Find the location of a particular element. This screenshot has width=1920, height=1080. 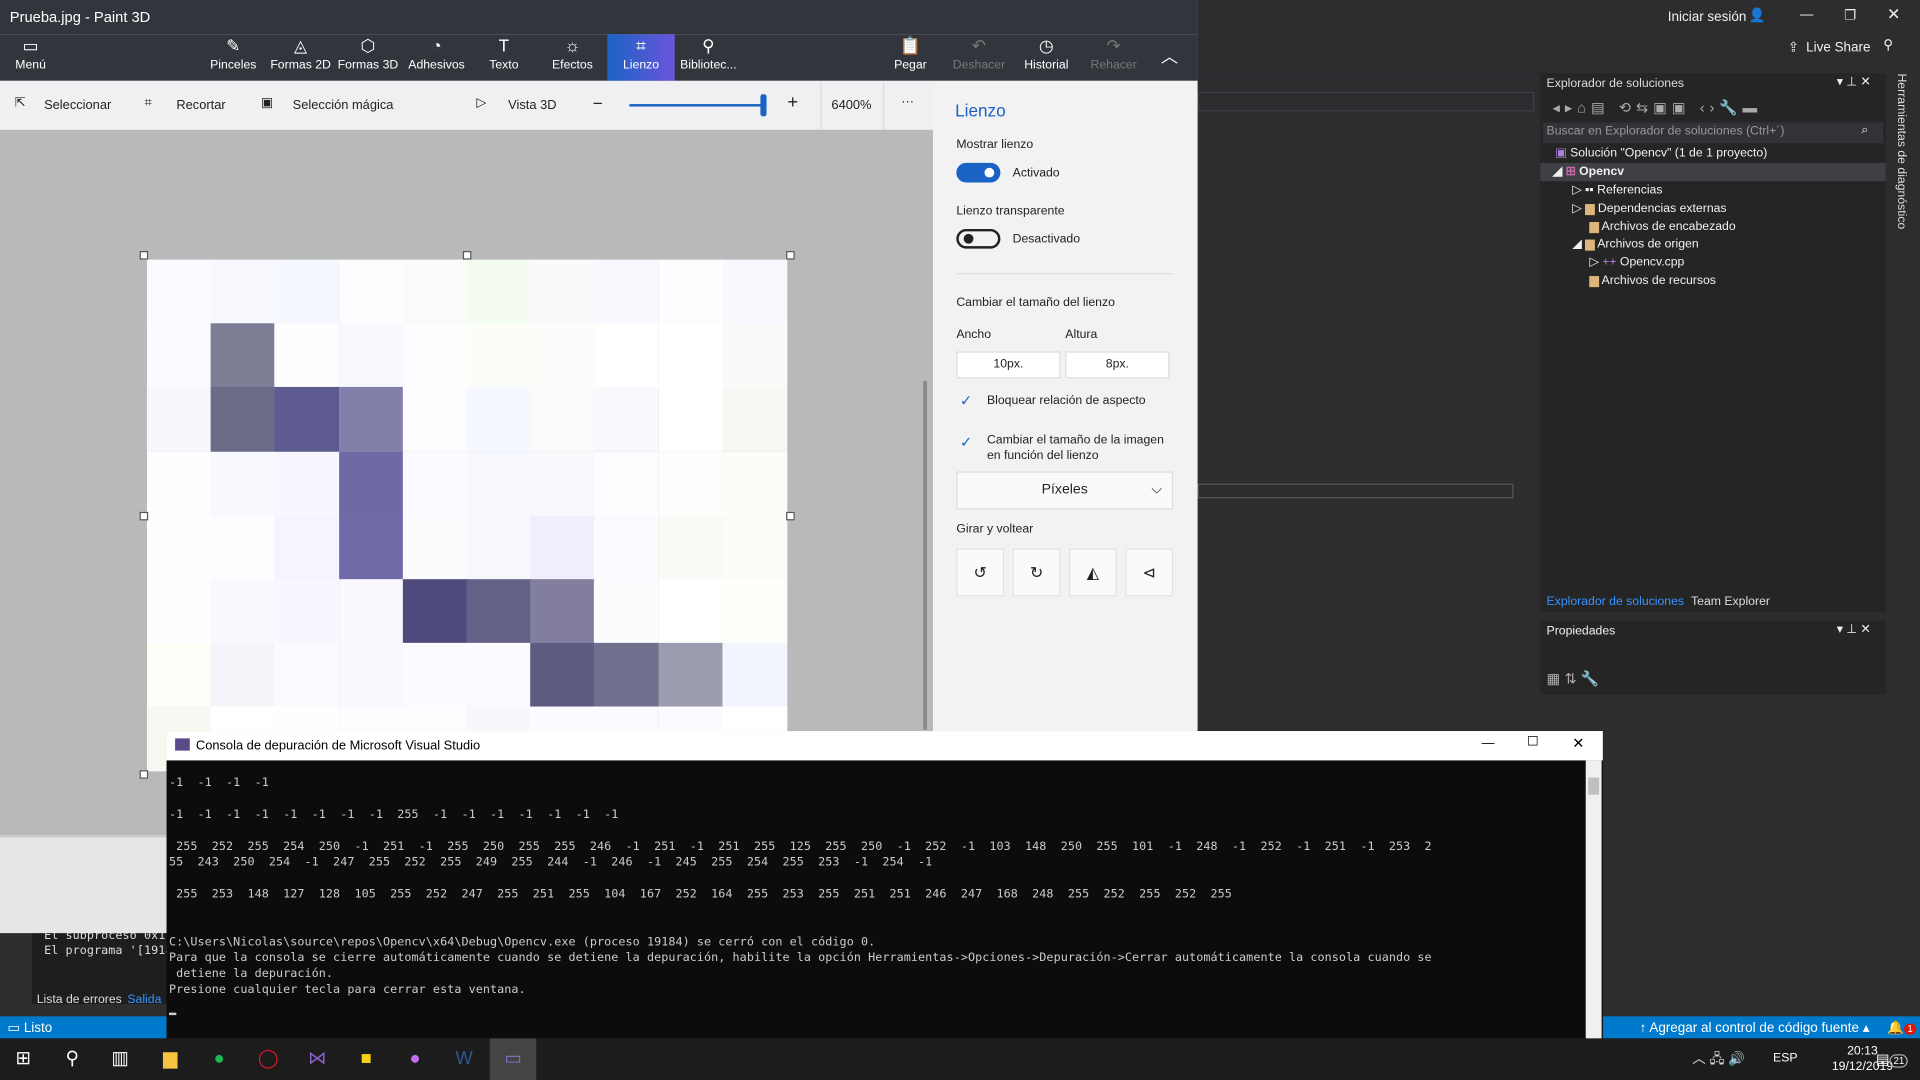

close-button: ✕ is located at coordinates (1893, 15).